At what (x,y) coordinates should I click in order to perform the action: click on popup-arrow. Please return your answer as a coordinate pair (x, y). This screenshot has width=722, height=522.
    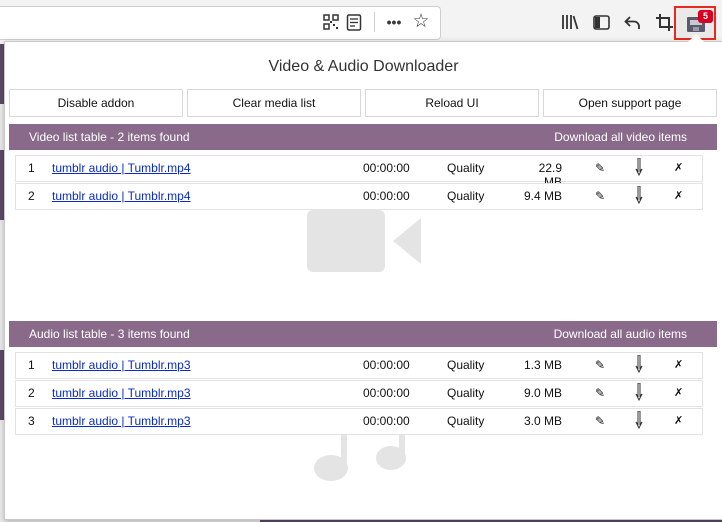
    Looking at the image, I should click on (696, 38).